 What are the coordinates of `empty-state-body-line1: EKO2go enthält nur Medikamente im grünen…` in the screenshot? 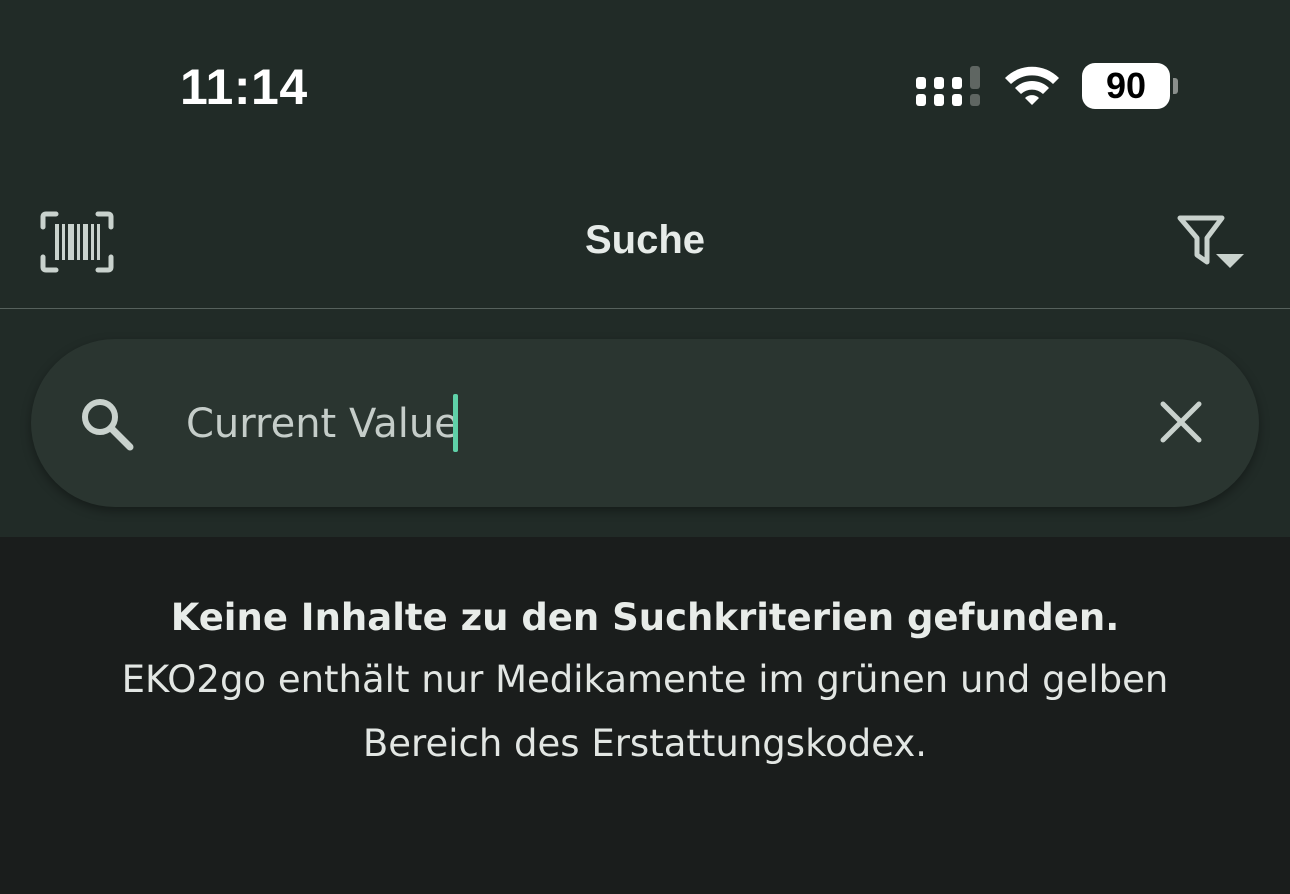 It's located at (645, 679).